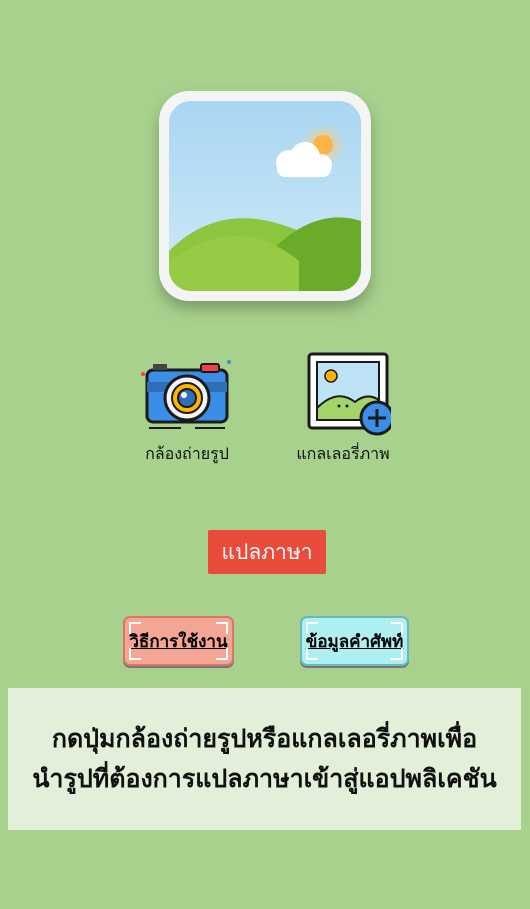 The width and height of the screenshot is (530, 909). I want to click on camera-action: กล้องถ่ายรูป, so click(187, 409).